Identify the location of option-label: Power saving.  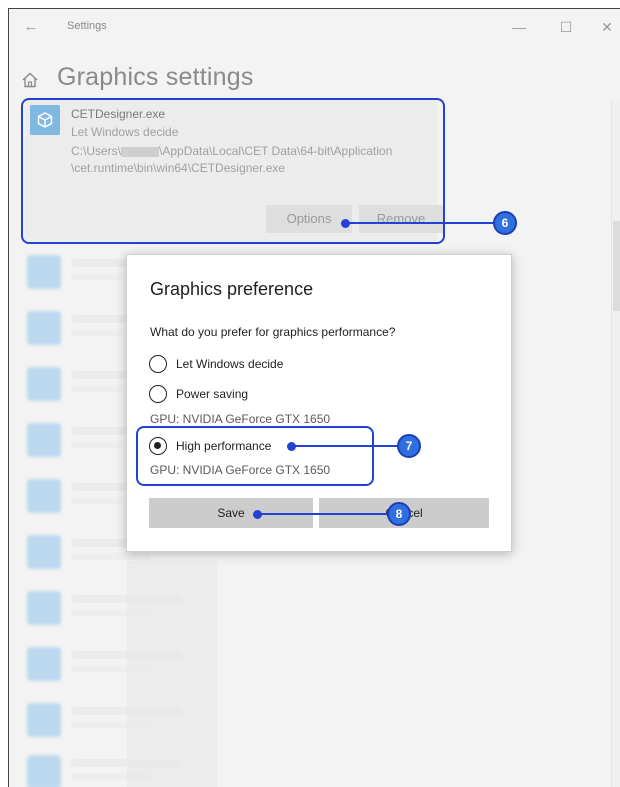
(212, 394).